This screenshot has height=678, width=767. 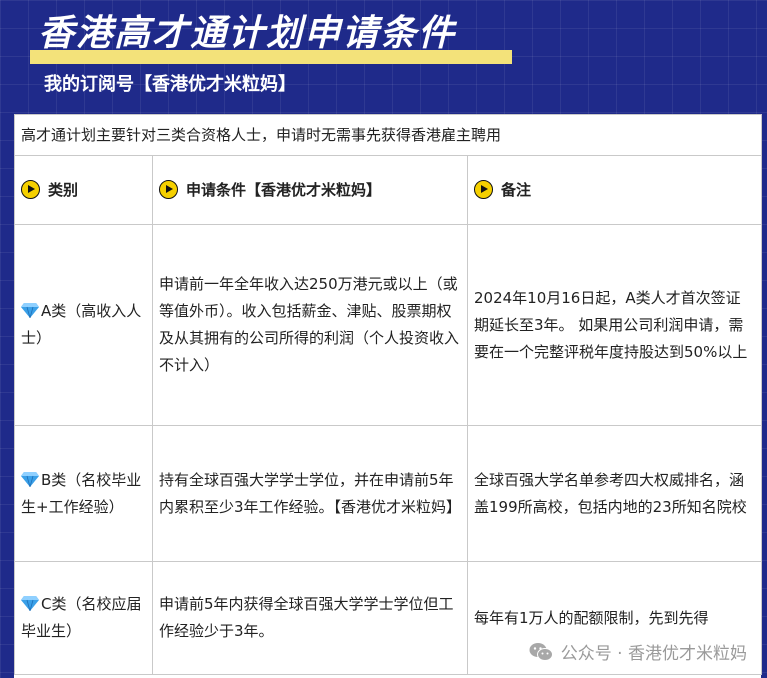 What do you see at coordinates (614, 493) in the screenshot?
I see `note-cell: 全球百强大学名单参考四大权威排名，涵盖199所高校，包括内地的23所知名院校` at bounding box center [614, 493].